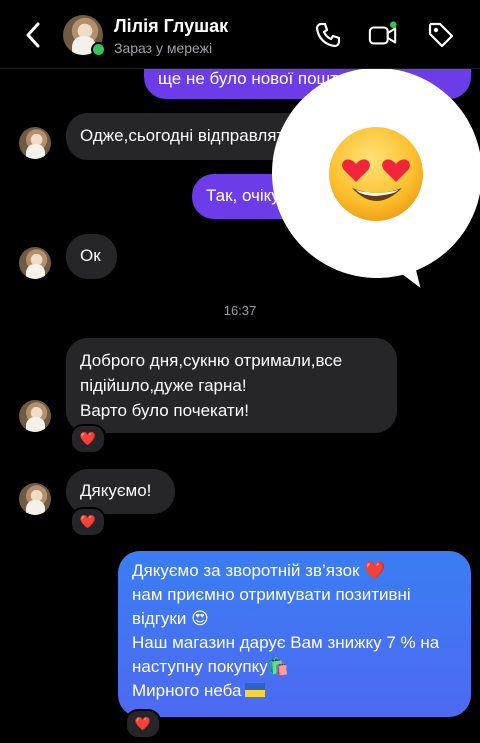 The image size is (480, 743). I want to click on message-line: Дякуємо за зворотній зв’язок ❤️, so click(259, 570).